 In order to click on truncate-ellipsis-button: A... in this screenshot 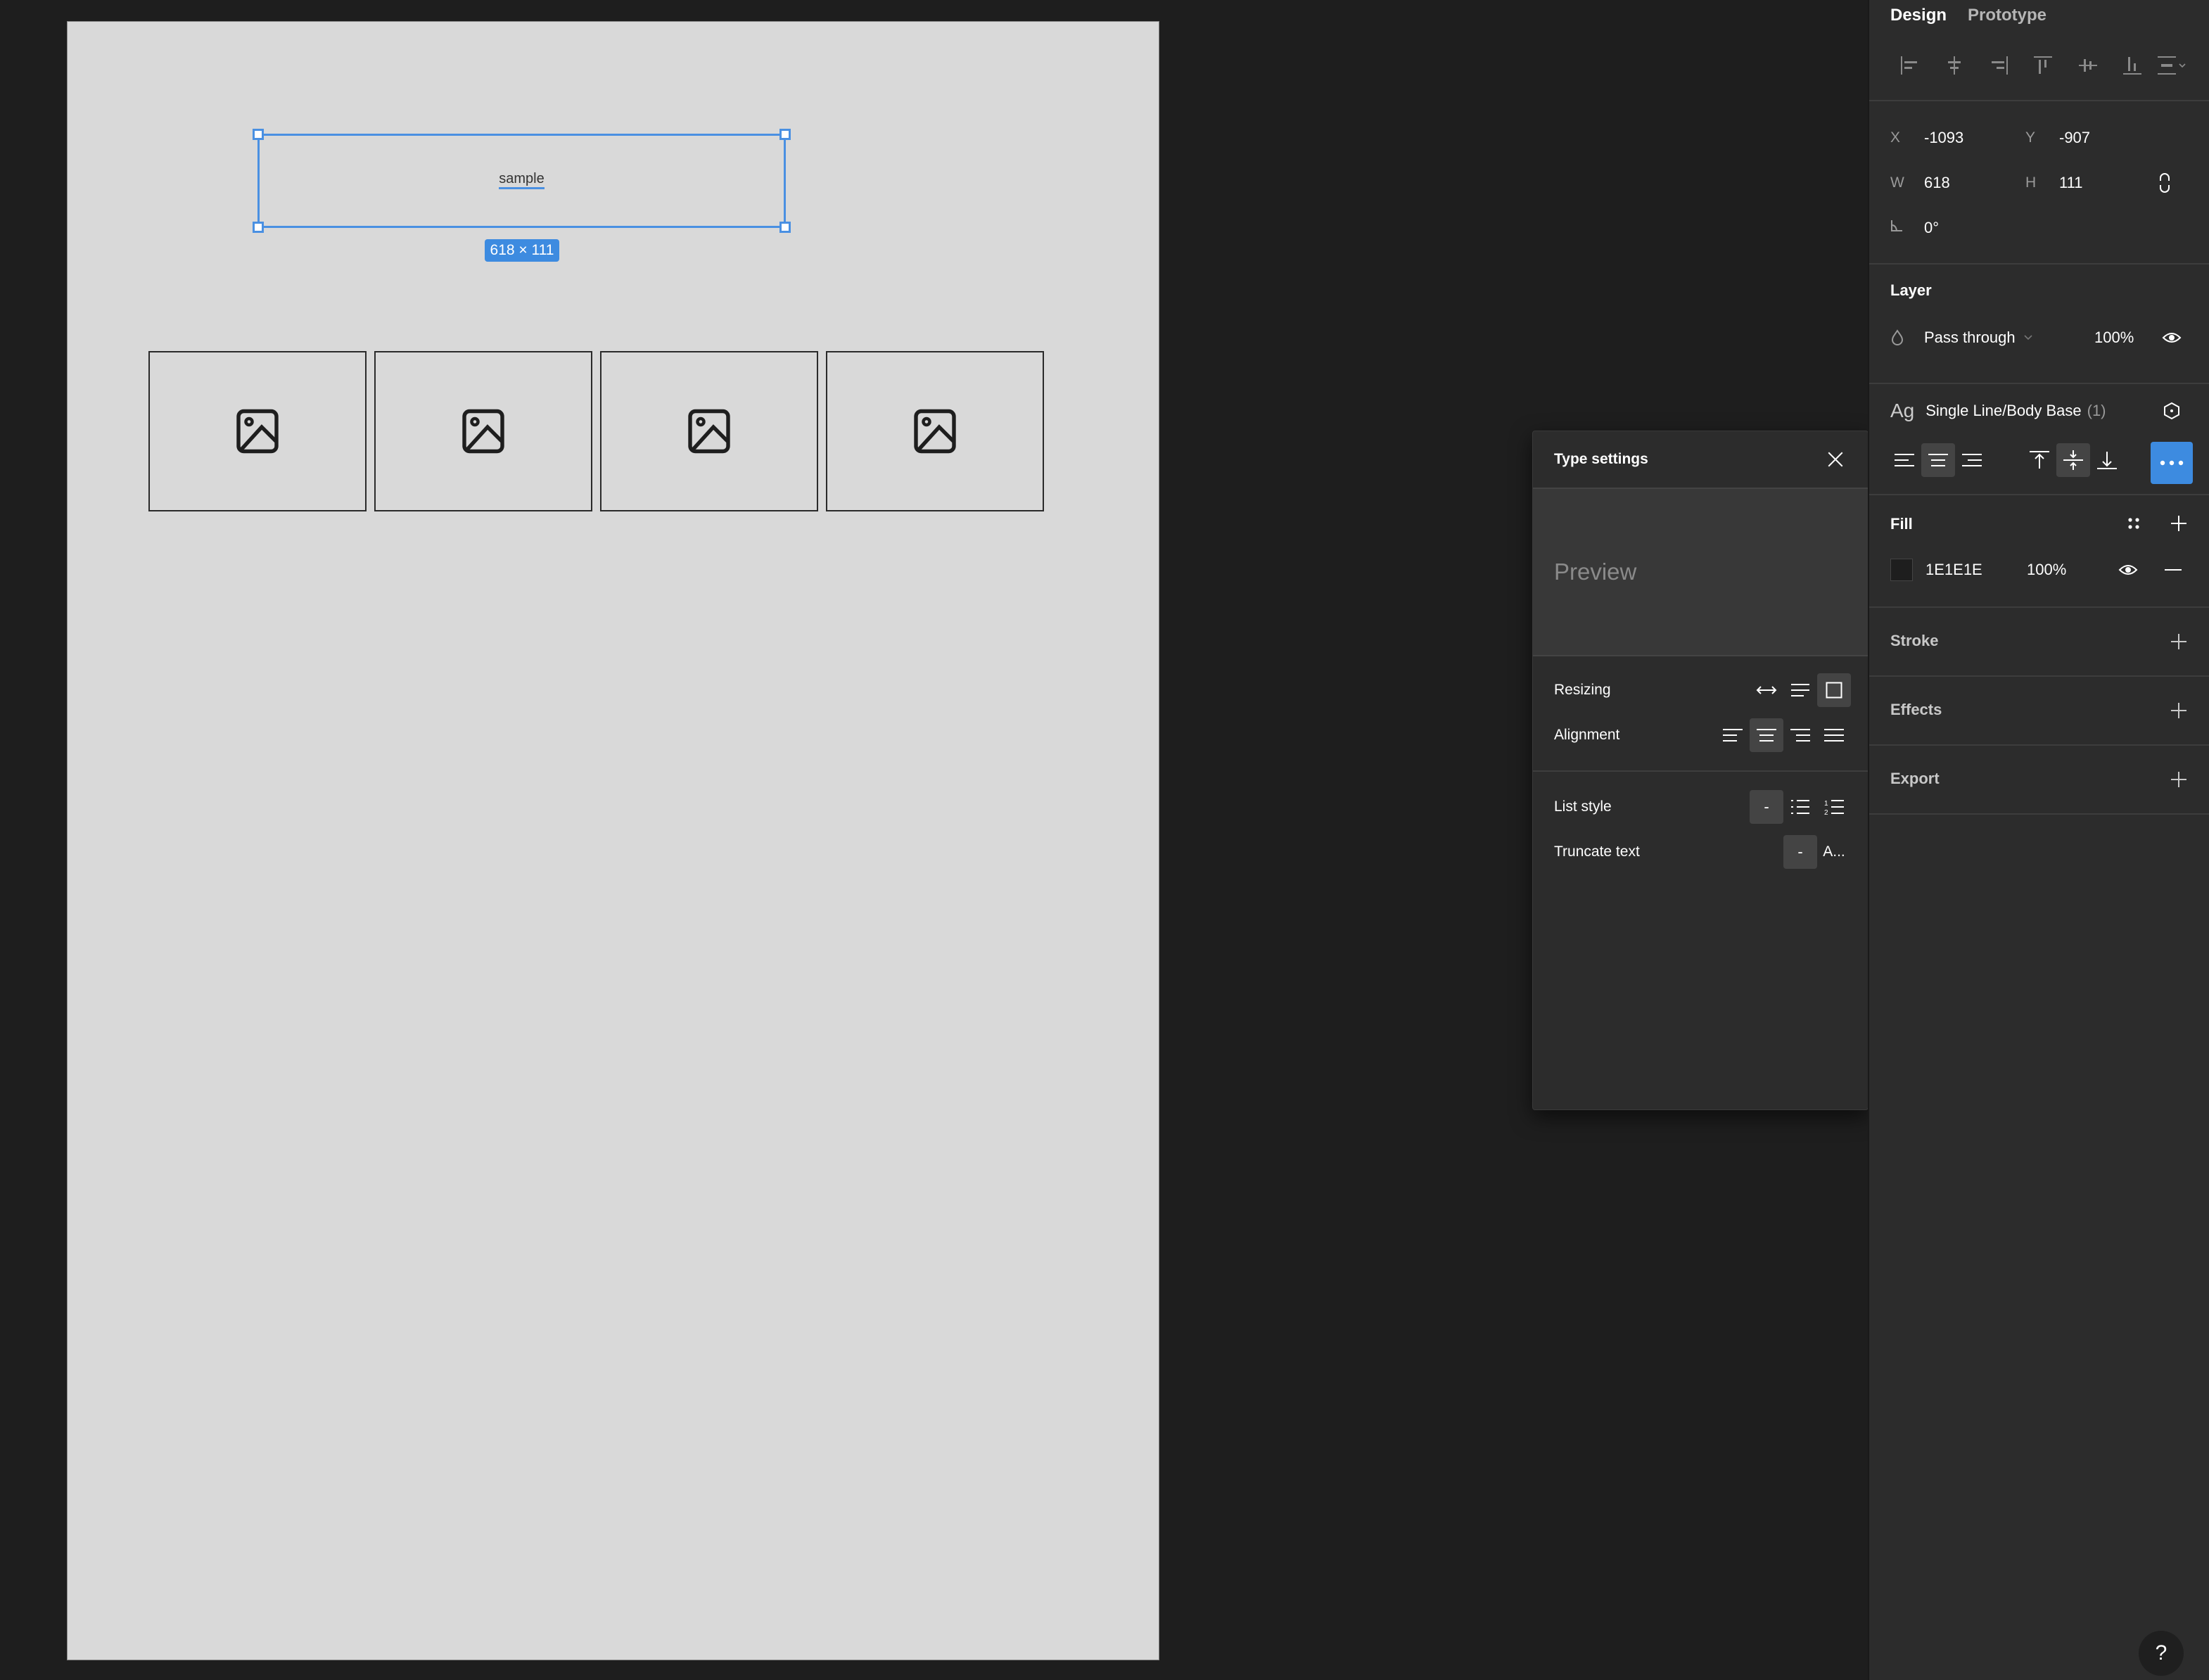, I will do `click(1834, 852)`.